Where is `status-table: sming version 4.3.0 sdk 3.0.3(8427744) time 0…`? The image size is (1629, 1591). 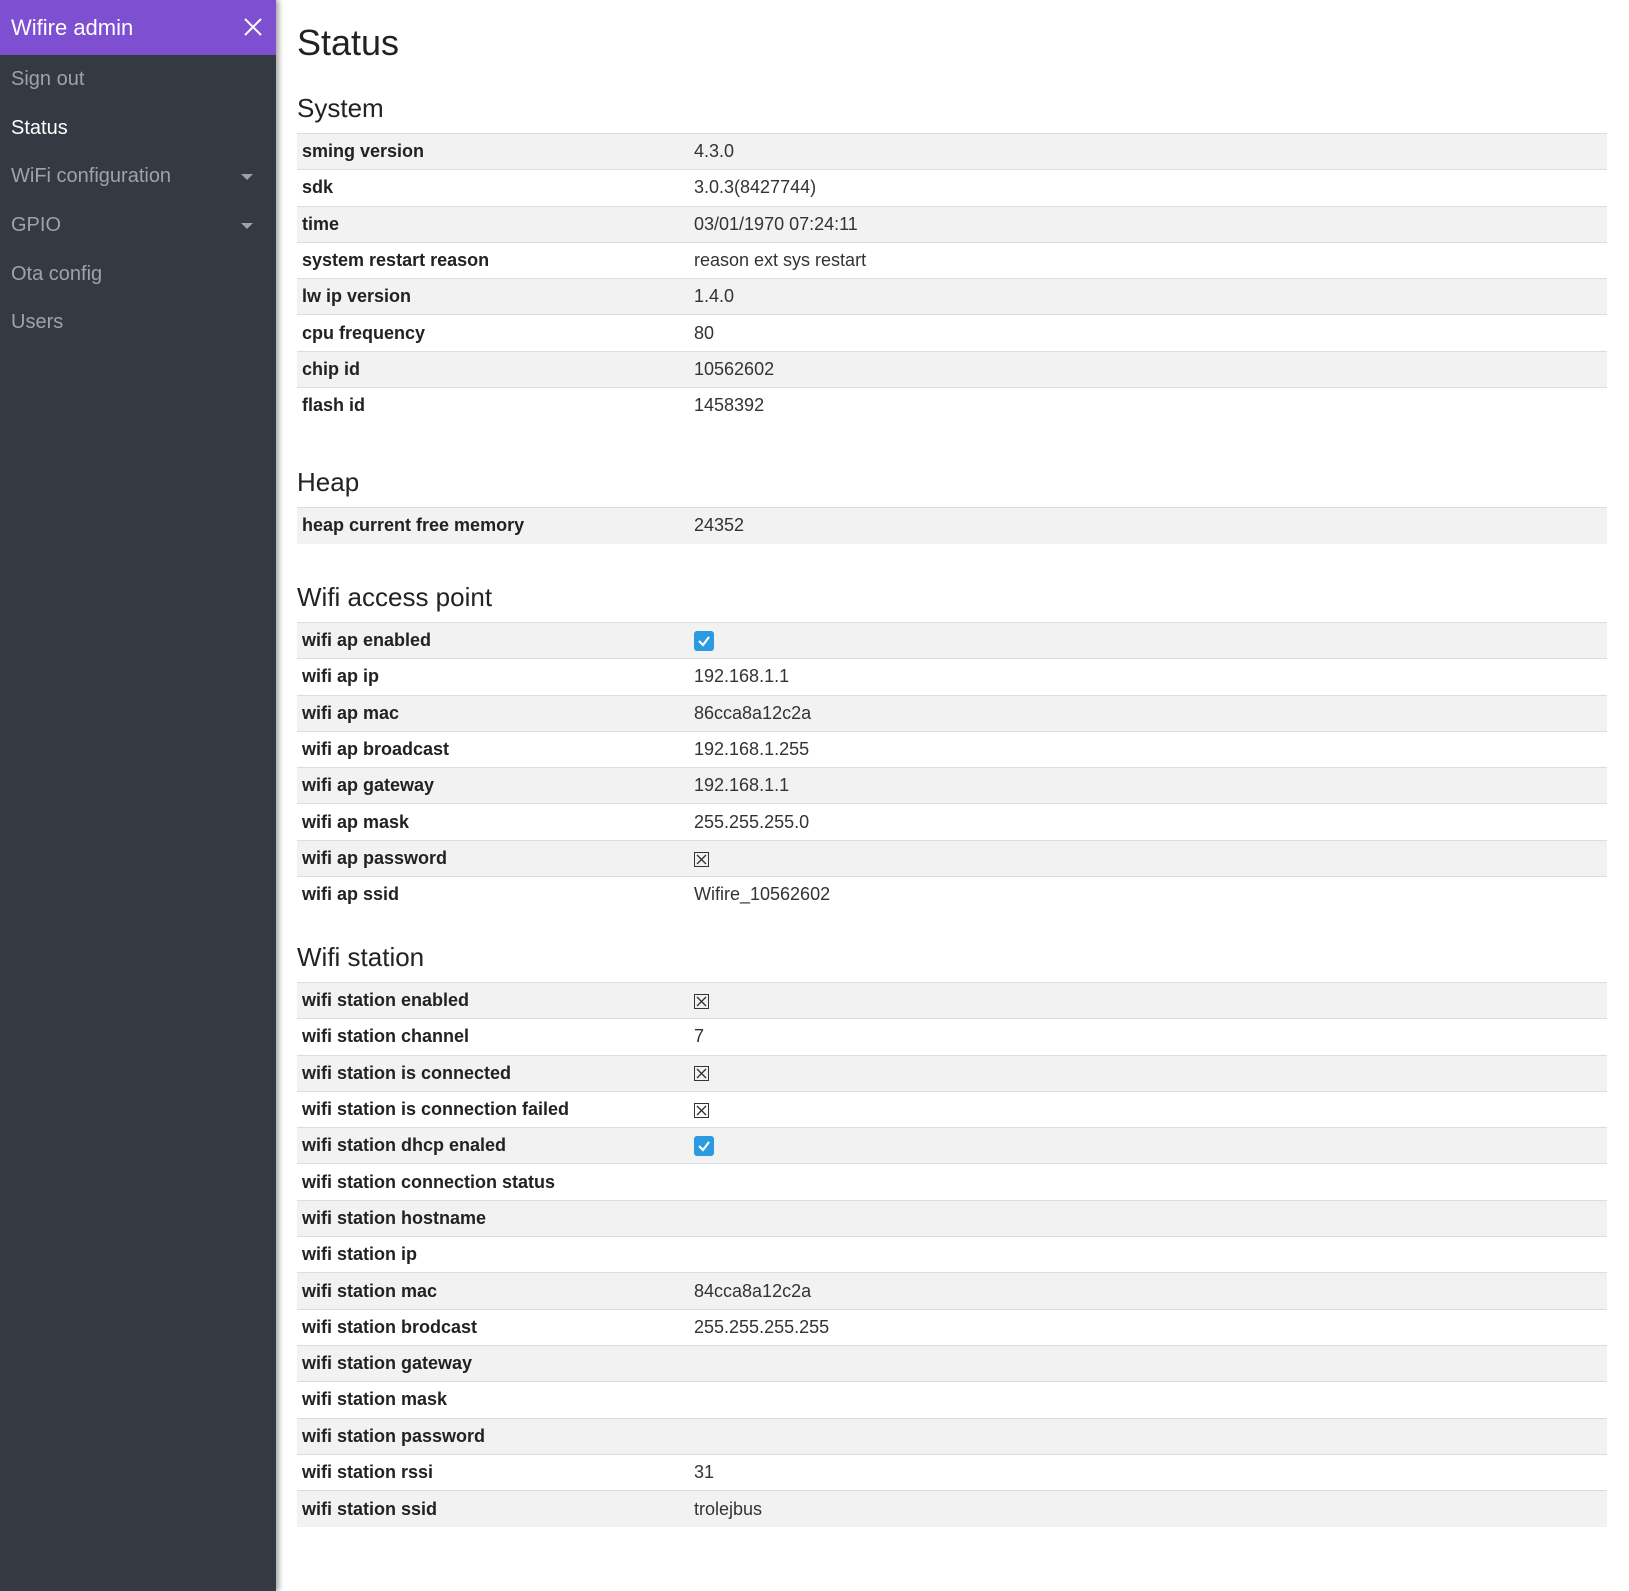
status-table: sming version 4.3.0 sdk 3.0.3(8427744) time 0… is located at coordinates (952, 278).